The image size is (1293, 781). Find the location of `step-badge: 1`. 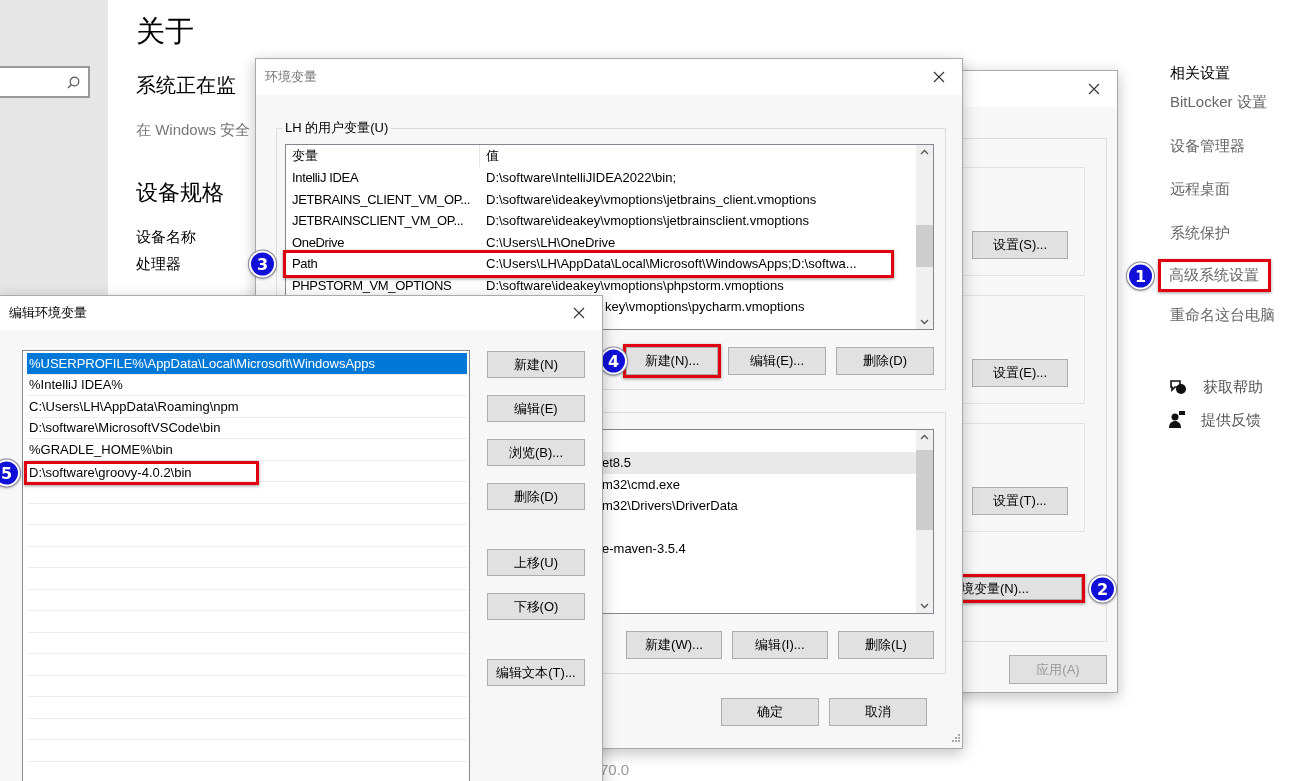

step-badge: 1 is located at coordinates (1140, 275).